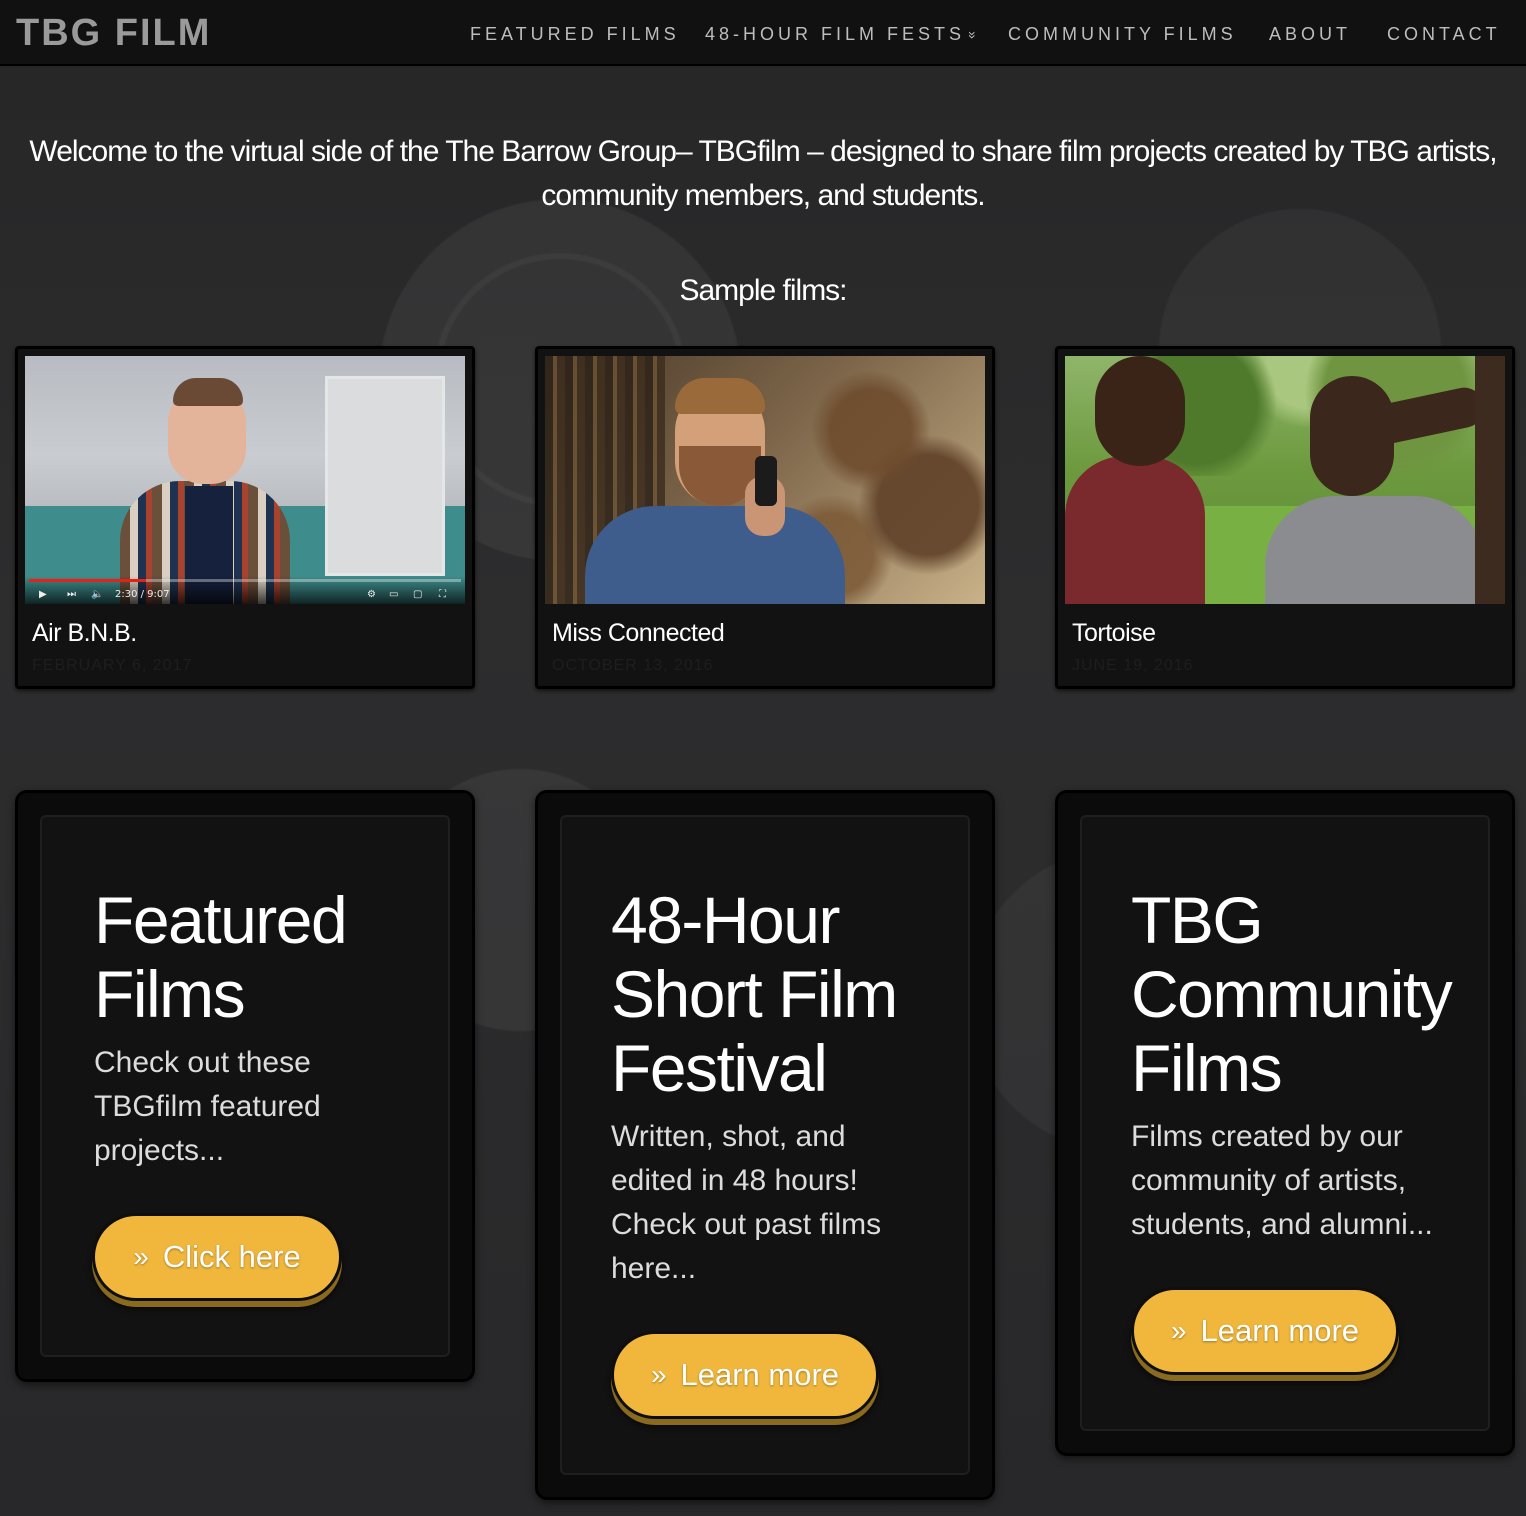 This screenshot has width=1526, height=1516. What do you see at coordinates (1444, 34) in the screenshot?
I see `nav-contact: CONTACT` at bounding box center [1444, 34].